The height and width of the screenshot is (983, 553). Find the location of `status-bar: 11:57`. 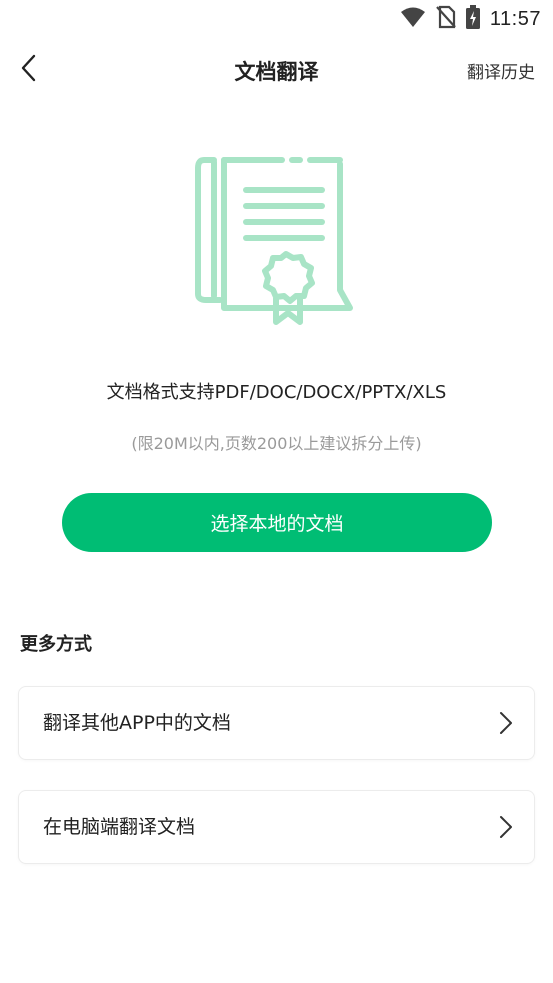

status-bar: 11:57 is located at coordinates (276, 19).